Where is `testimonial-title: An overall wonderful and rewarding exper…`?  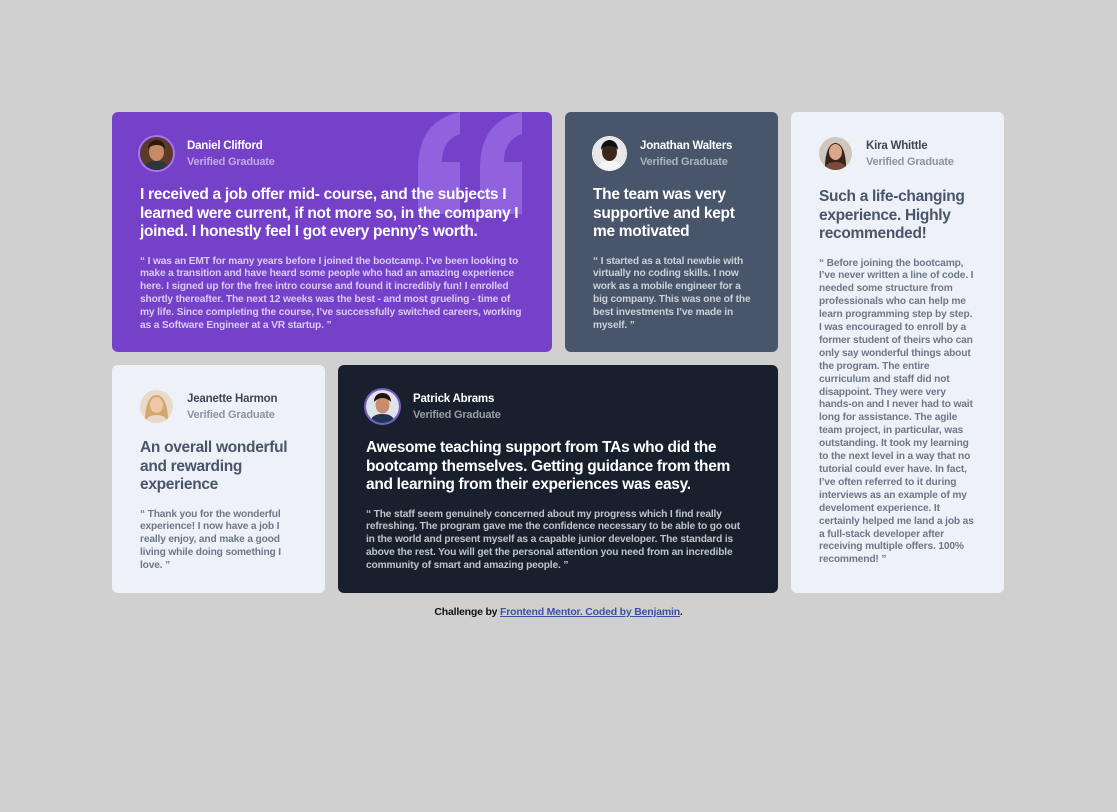
testimonial-title: An overall wonderful and rewarding exper… is located at coordinates (214, 466).